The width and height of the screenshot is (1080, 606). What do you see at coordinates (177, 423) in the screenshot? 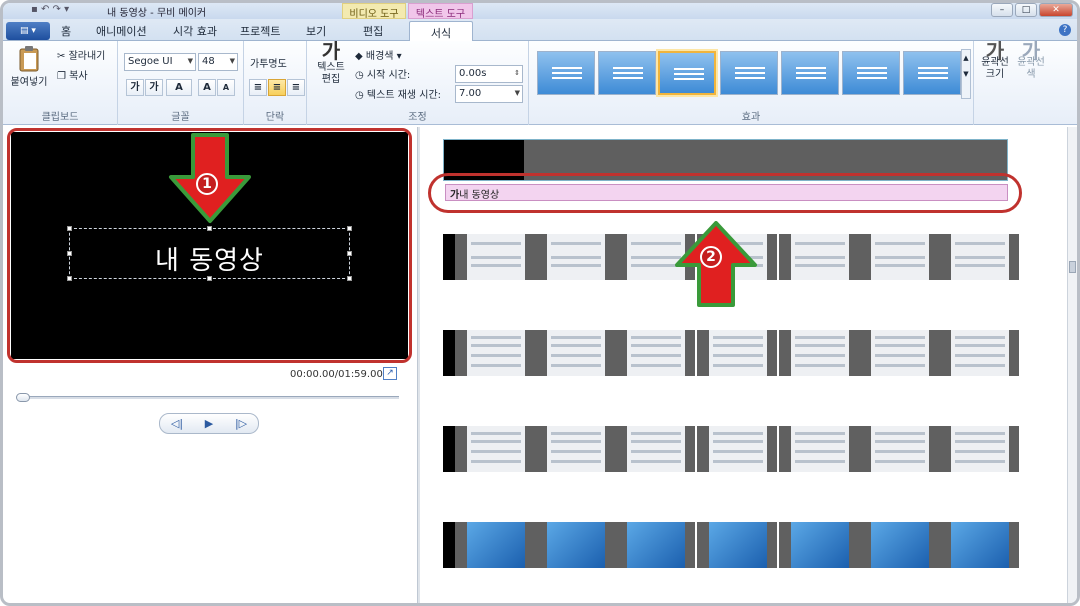
I see `previous-frame-icon: ◁|` at bounding box center [177, 423].